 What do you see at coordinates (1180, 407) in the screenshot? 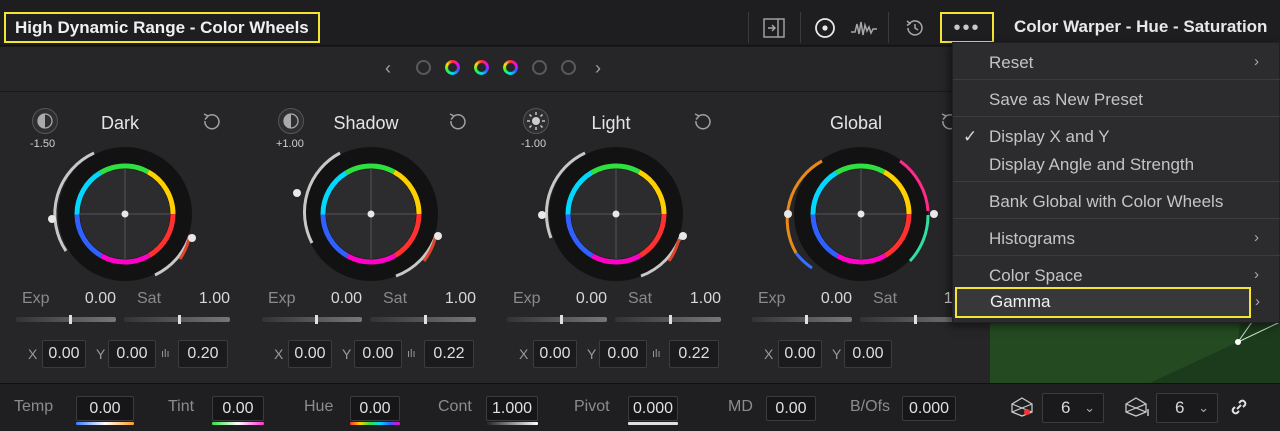
I see `select-value: 6` at bounding box center [1180, 407].